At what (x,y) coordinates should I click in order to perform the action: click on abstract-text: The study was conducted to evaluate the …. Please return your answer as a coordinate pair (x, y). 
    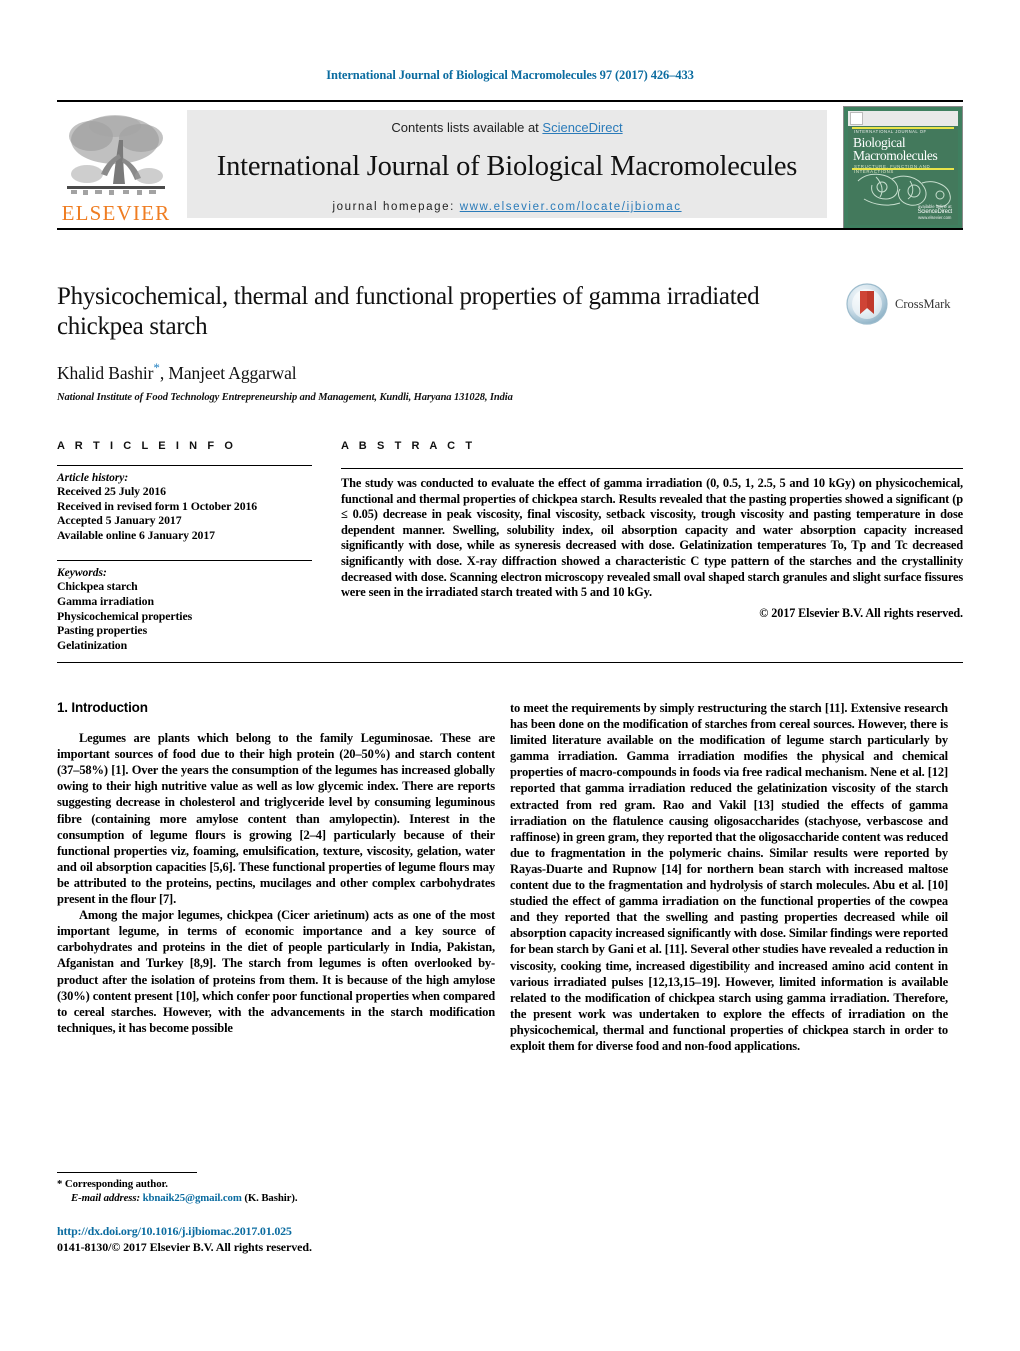
    Looking at the image, I should click on (652, 538).